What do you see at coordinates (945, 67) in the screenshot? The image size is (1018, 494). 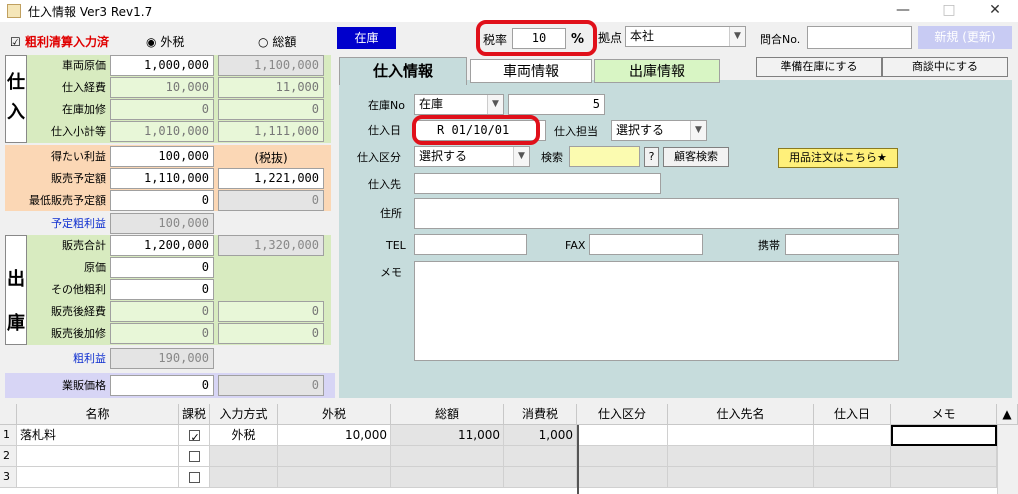 I see `negotiating-button: 商談中にする` at bounding box center [945, 67].